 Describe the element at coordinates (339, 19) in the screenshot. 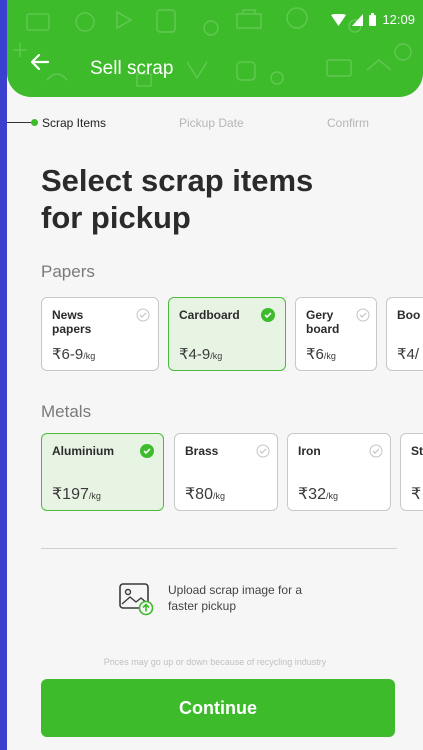

I see `wifi-icon` at that location.